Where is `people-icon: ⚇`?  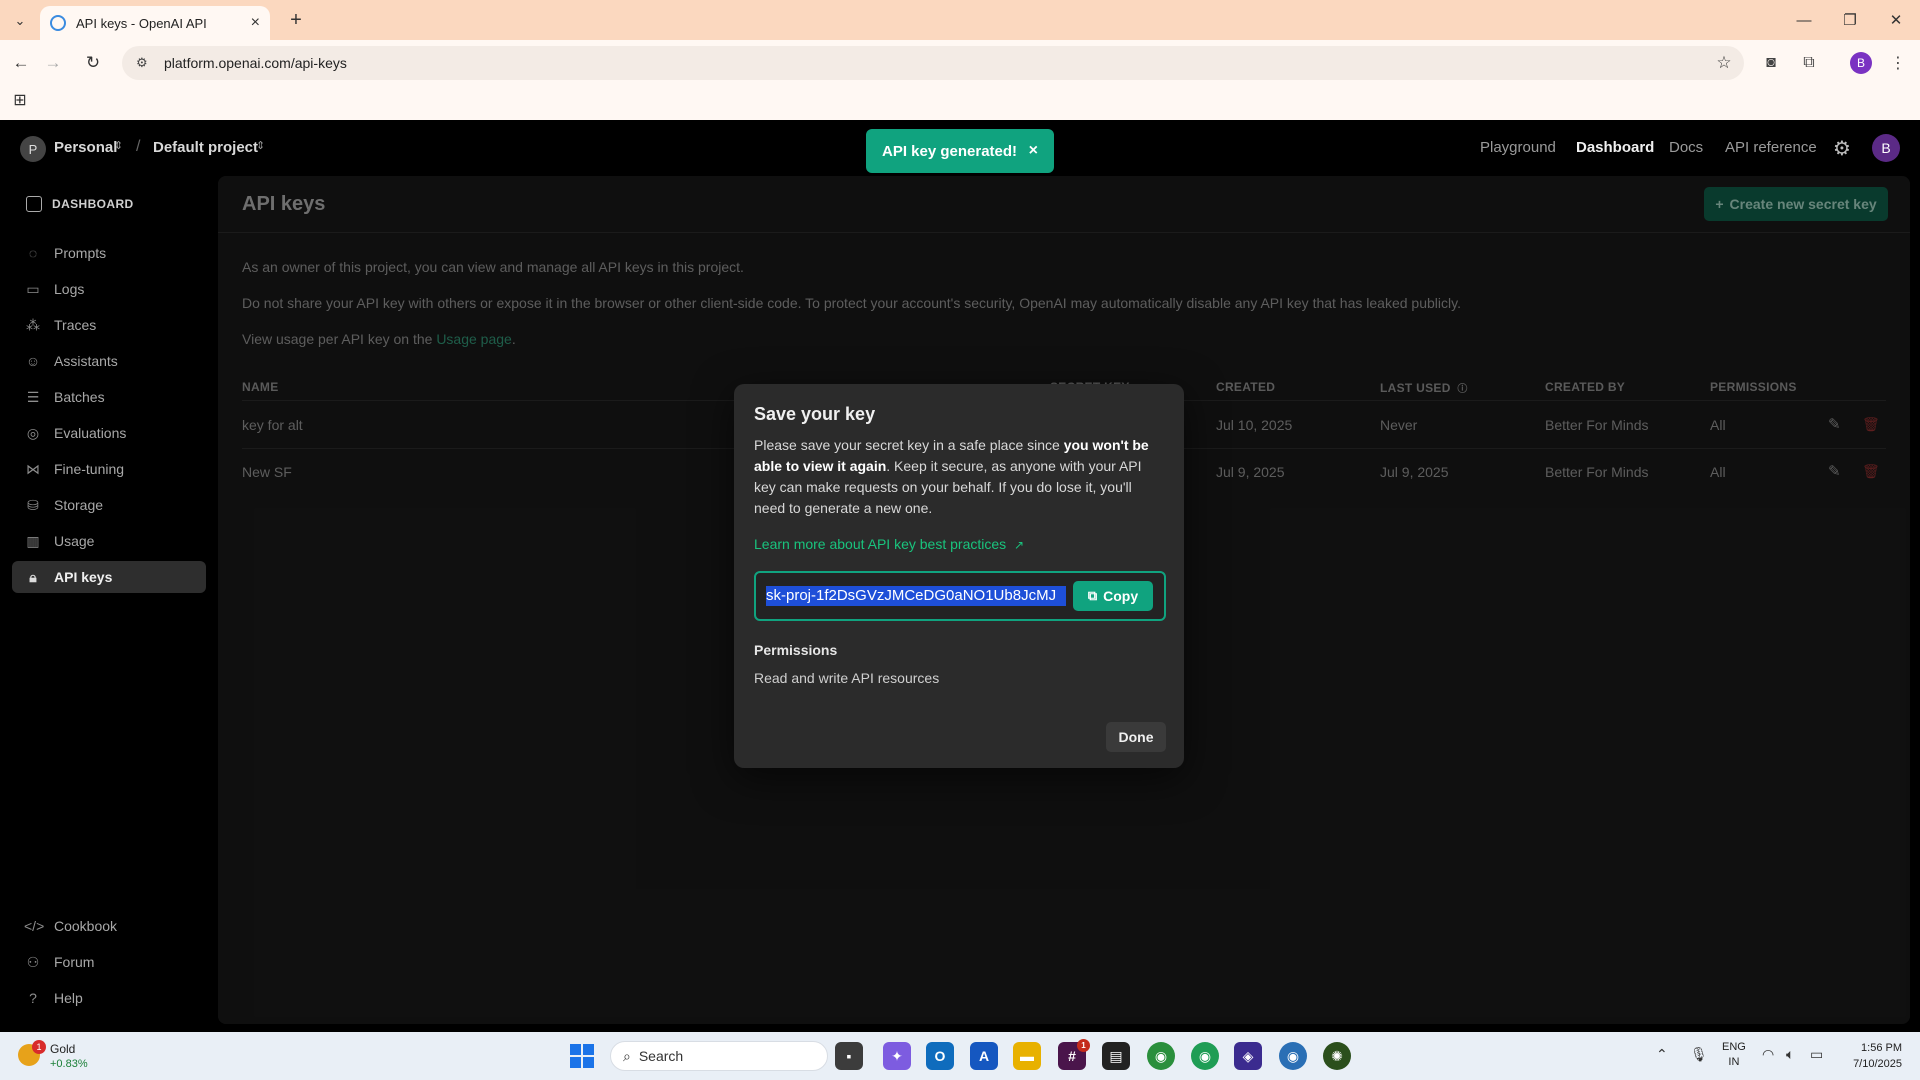 people-icon: ⚇ is located at coordinates (33, 961).